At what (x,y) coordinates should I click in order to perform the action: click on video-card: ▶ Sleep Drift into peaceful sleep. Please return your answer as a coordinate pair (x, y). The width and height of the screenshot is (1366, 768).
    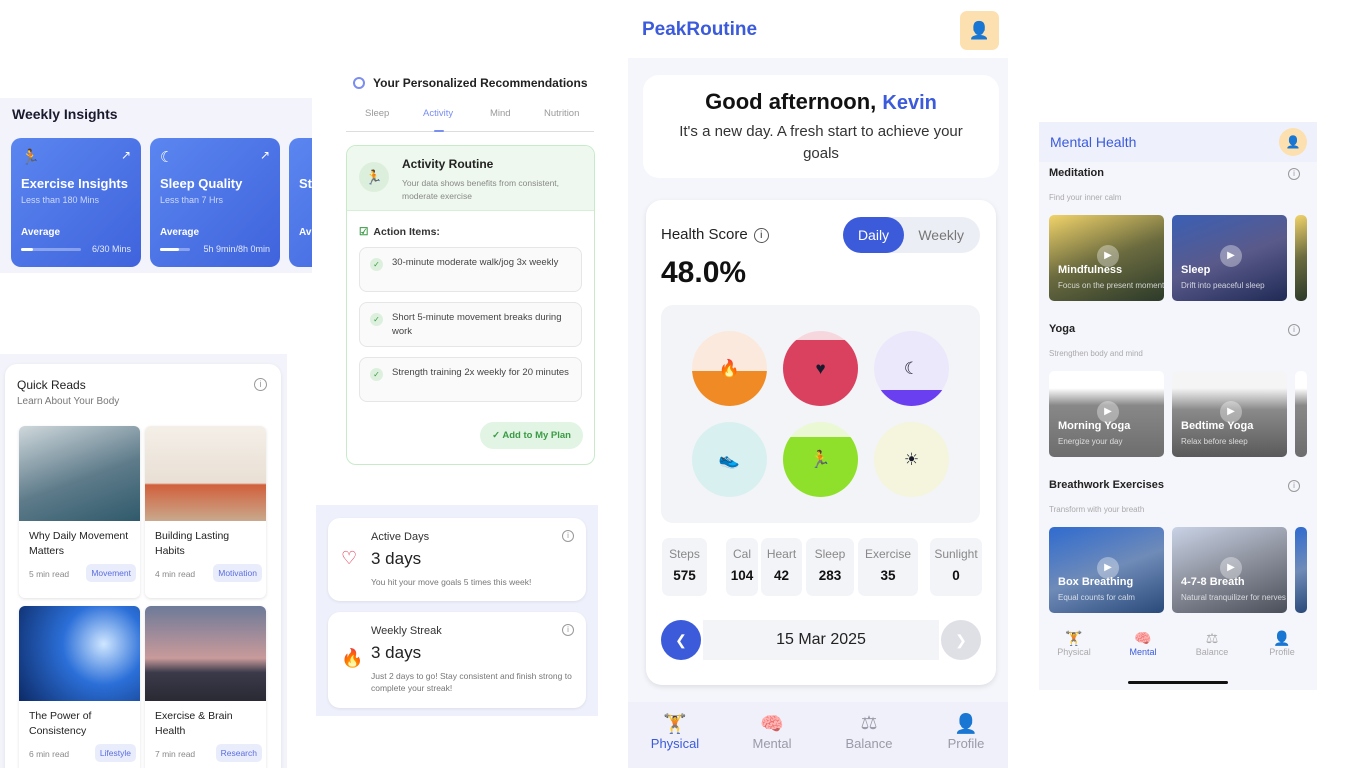
    Looking at the image, I should click on (1229, 258).